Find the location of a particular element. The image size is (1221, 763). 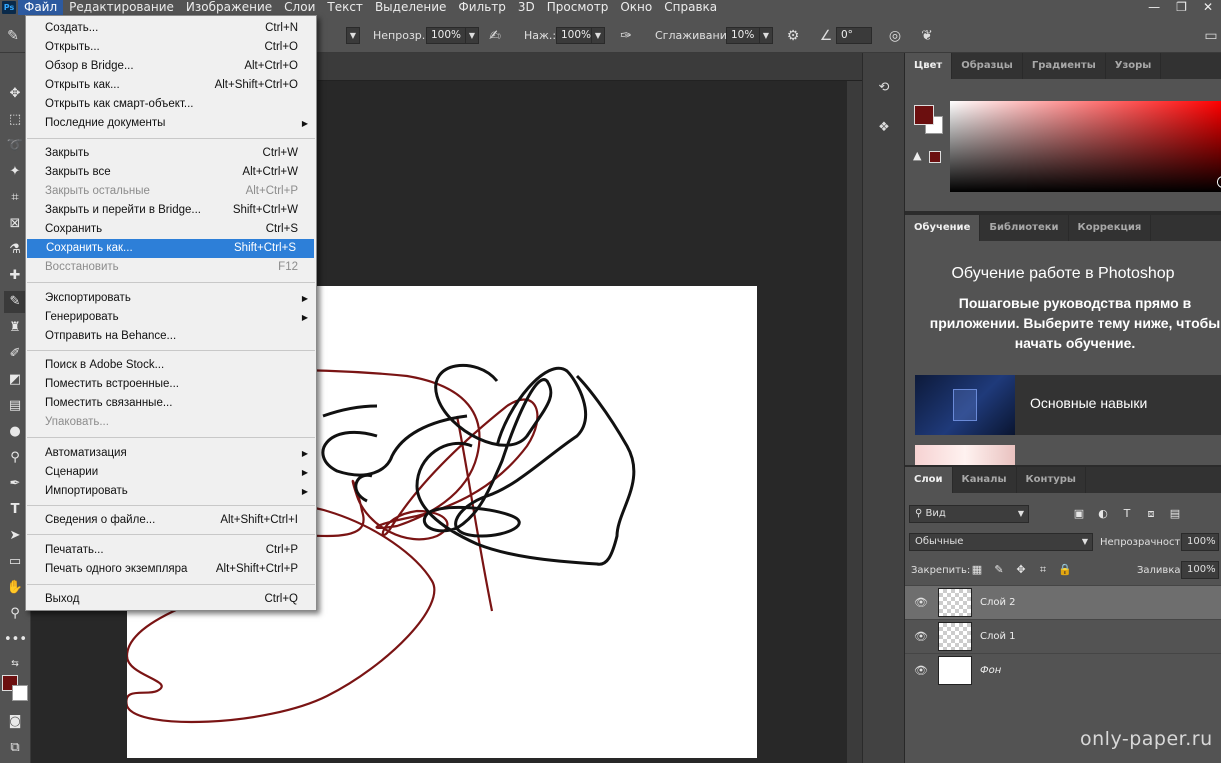

menu-image: Изображение is located at coordinates (229, 7).